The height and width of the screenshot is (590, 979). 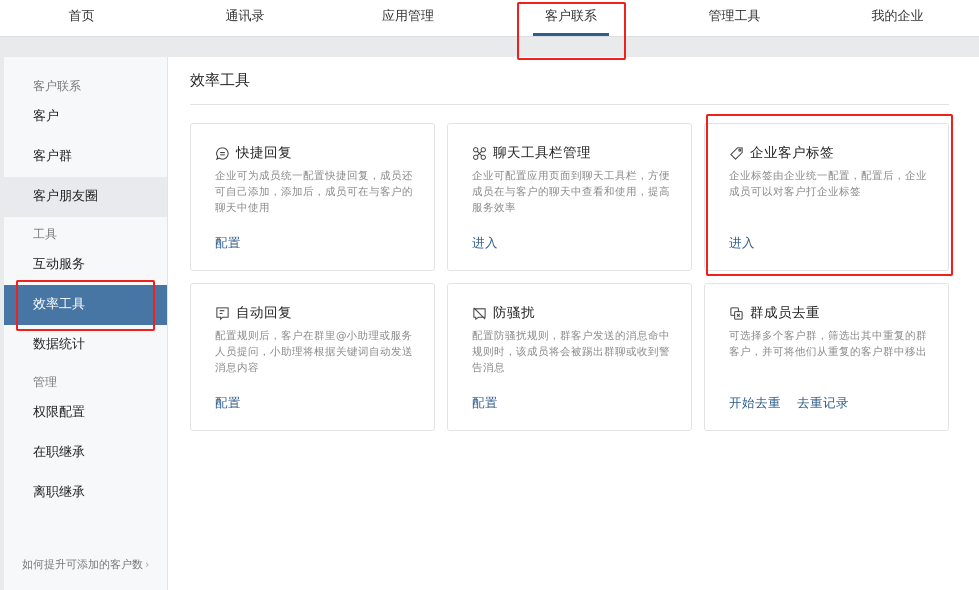 I want to click on card-description: 企业可配置应用页面到聊天工具栏，方便成员在与客户的聊天中查看和使用，提高服务效率, so click(x=571, y=192).